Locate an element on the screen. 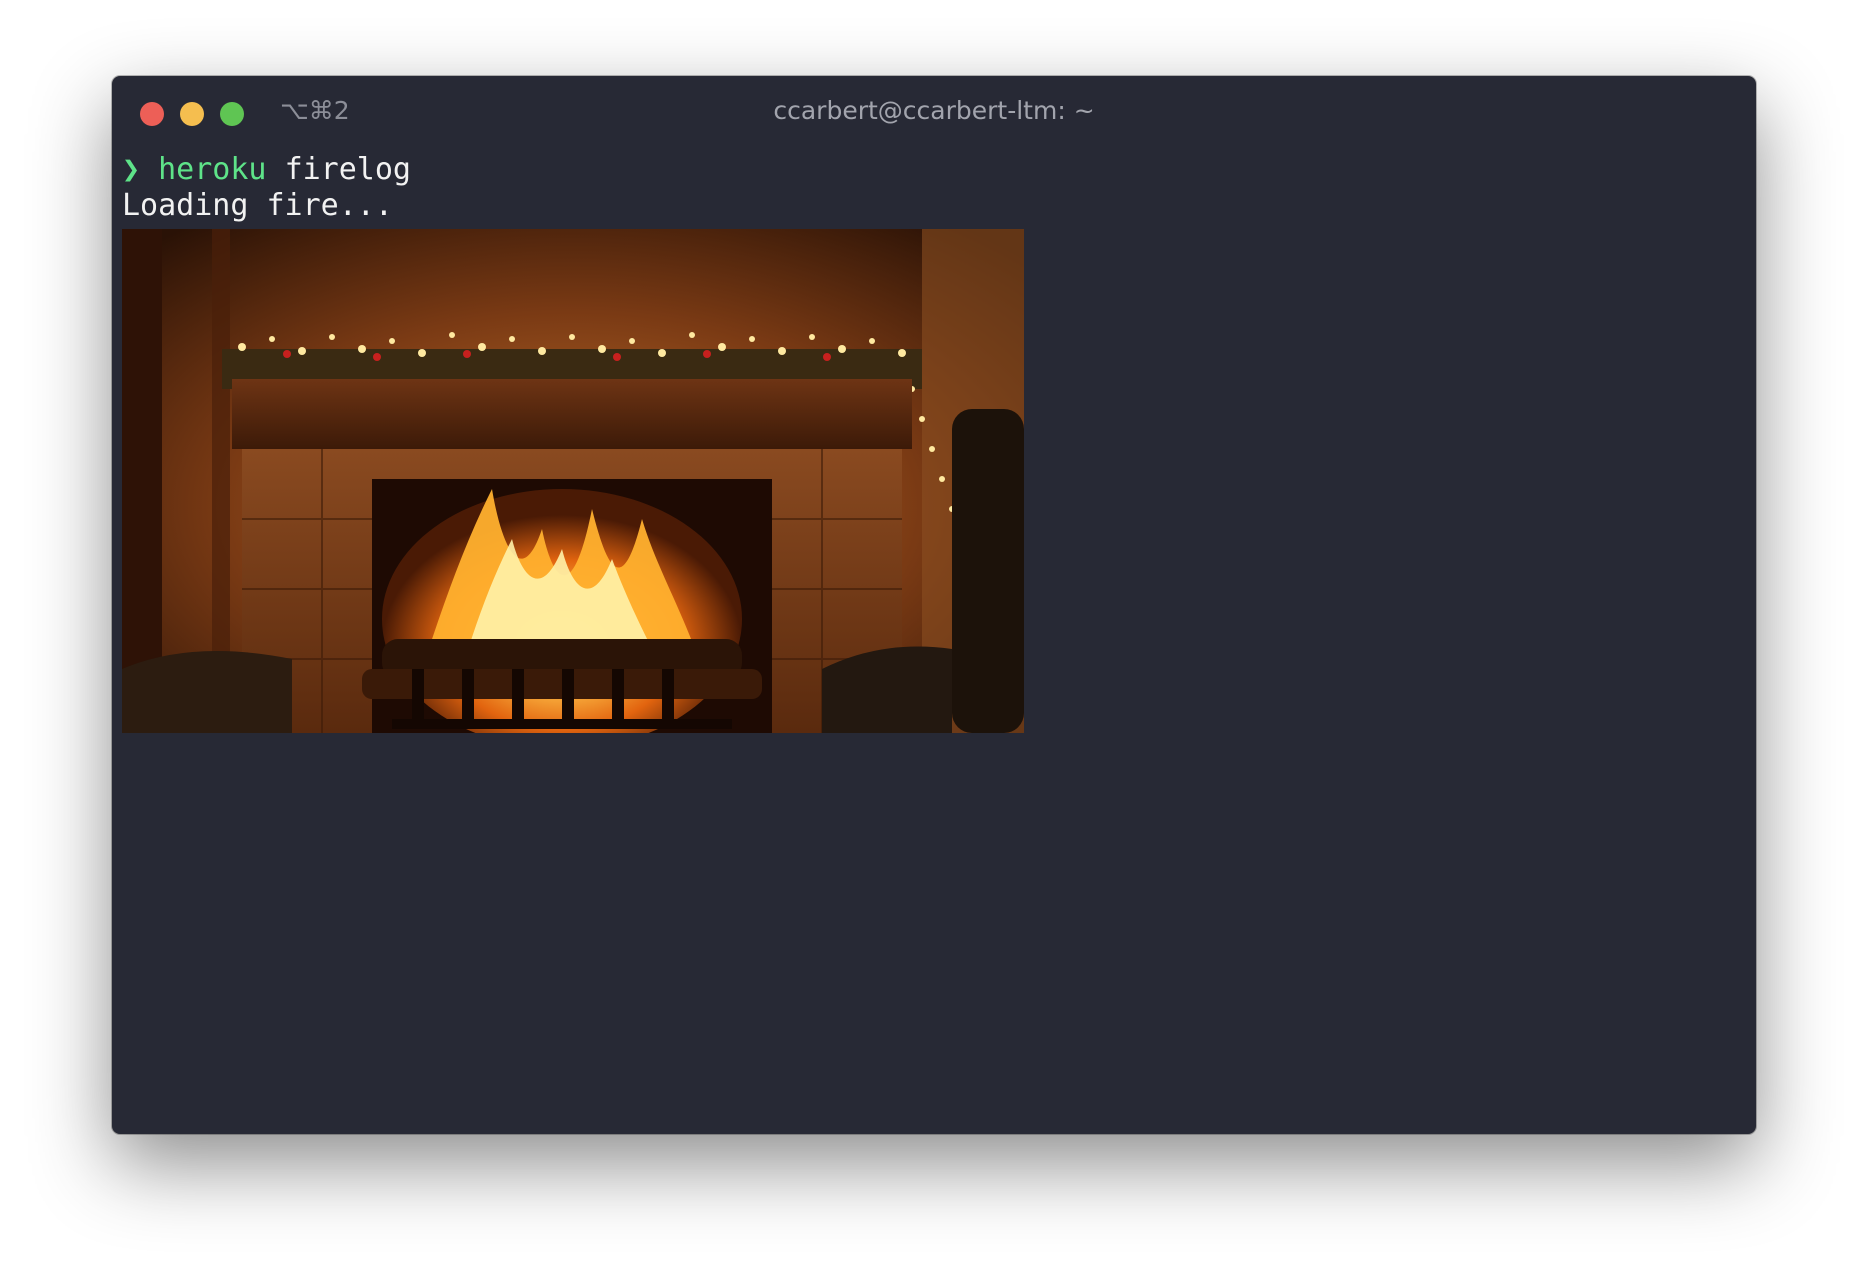 The height and width of the screenshot is (1280, 1864). prompt-symbol: ❯ is located at coordinates (131, 169).